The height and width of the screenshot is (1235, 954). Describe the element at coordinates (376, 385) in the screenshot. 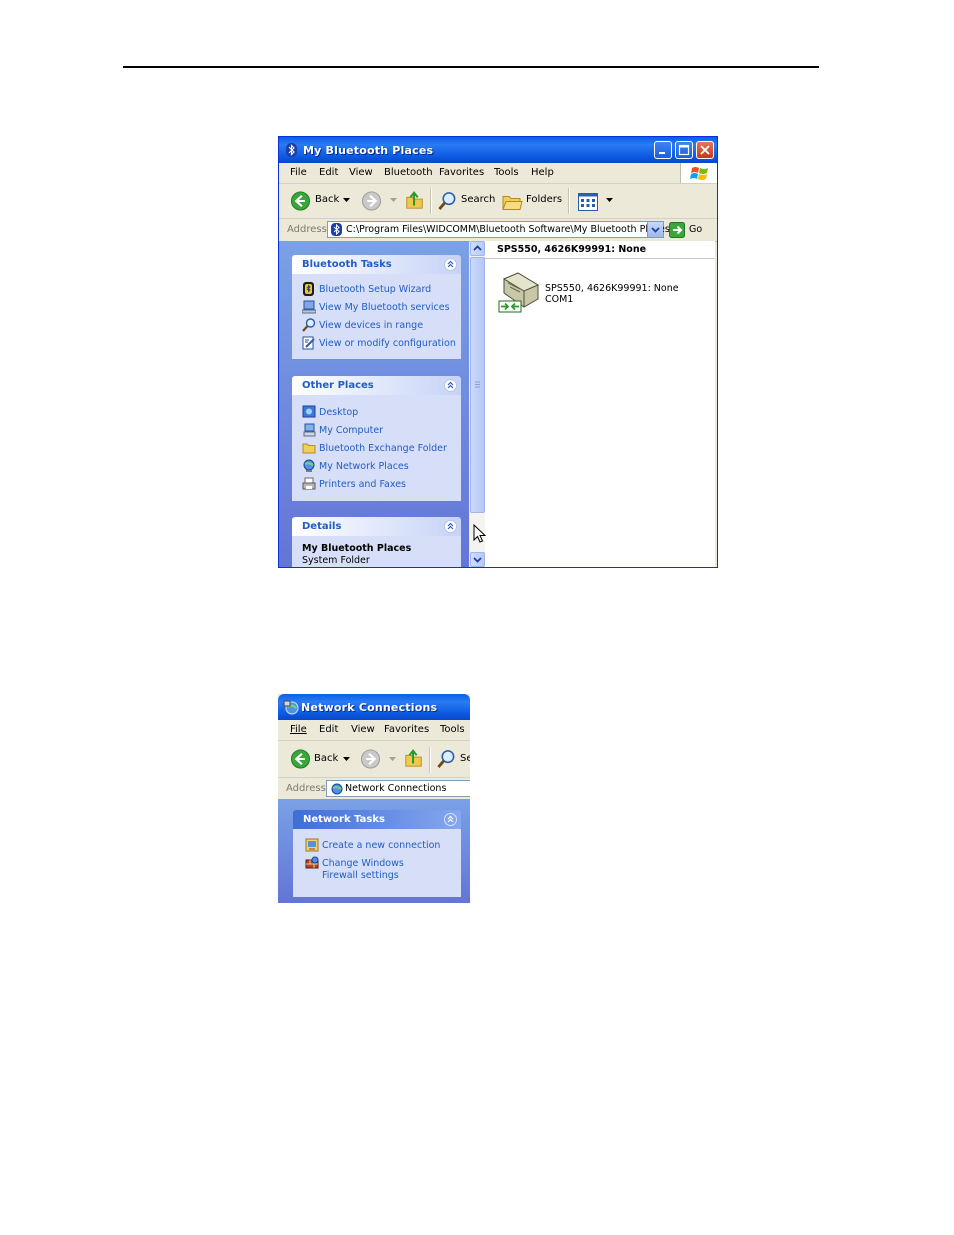

I see `other-places-header: Other Places` at that location.